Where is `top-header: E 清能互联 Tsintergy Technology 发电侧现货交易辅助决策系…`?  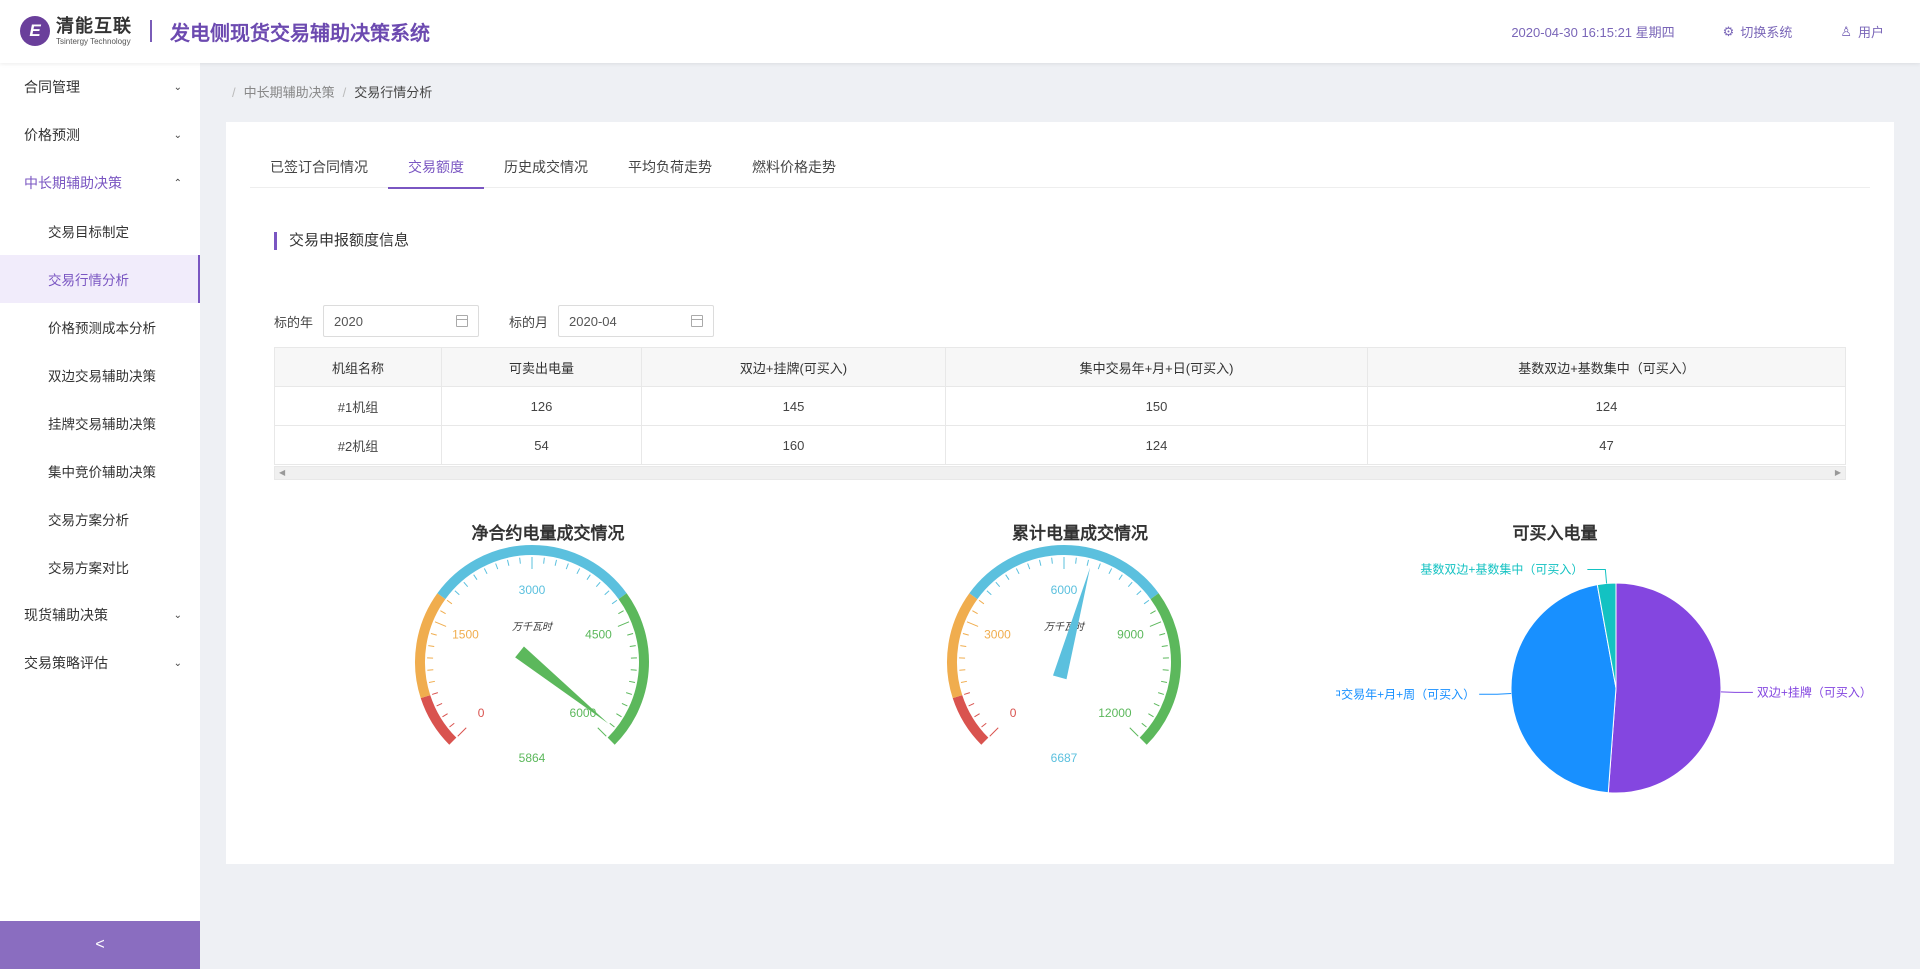 top-header: E 清能互联 Tsintergy Technology 发电侧现货交易辅助决策系… is located at coordinates (960, 31).